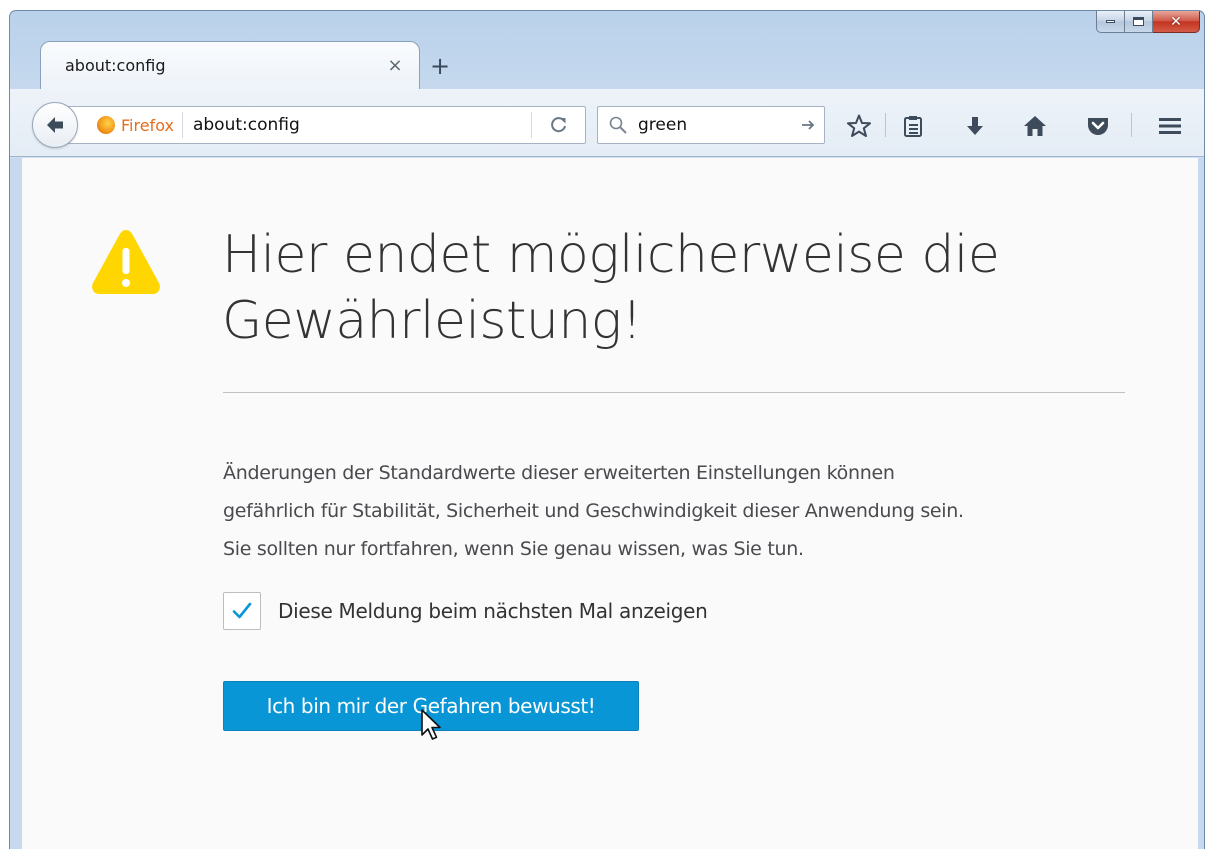 This screenshot has height=849, width=1214. Describe the element at coordinates (106, 125) in the screenshot. I see `firefox-logo-icon` at that location.